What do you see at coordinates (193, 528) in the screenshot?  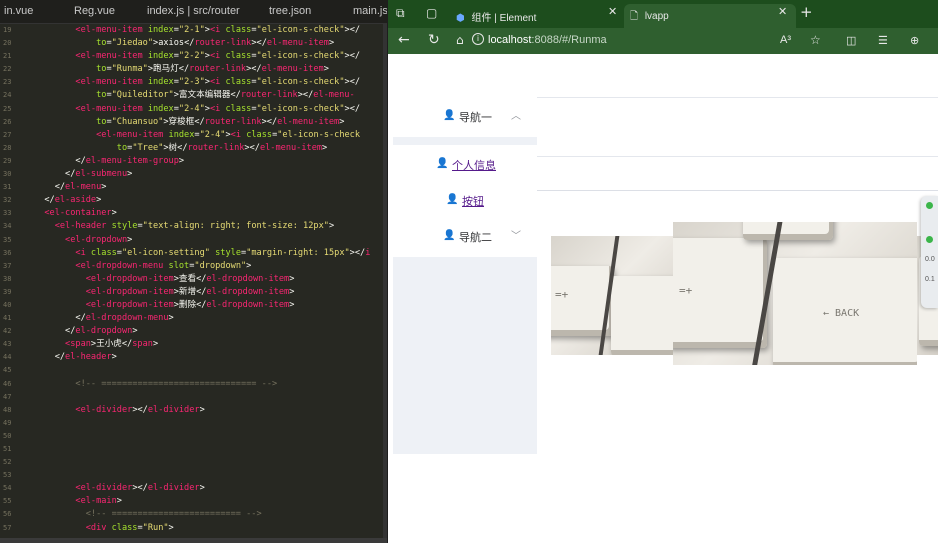 I see `code-line: 57 <div class="Run">` at bounding box center [193, 528].